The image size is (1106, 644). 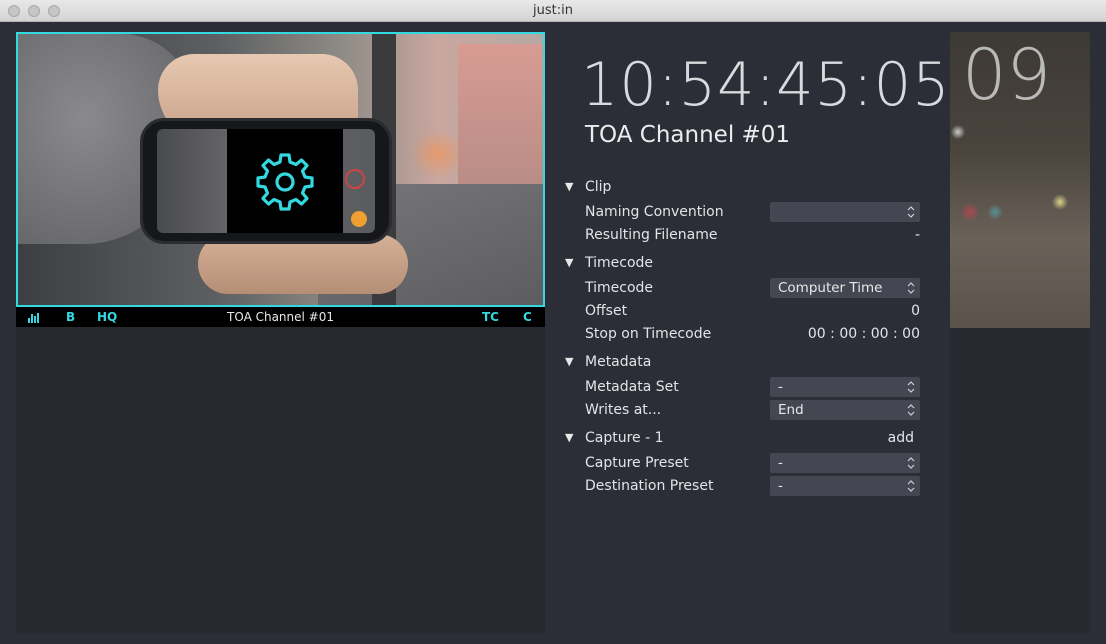 I want to click on offset-row: Offset 0, so click(x=747, y=311).